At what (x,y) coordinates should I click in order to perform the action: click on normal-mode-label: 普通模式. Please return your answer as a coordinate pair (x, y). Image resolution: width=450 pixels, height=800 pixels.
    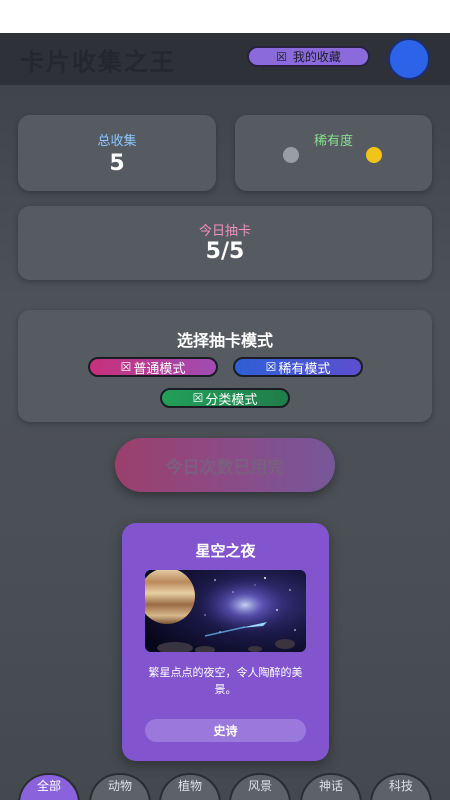
    Looking at the image, I should click on (159, 369).